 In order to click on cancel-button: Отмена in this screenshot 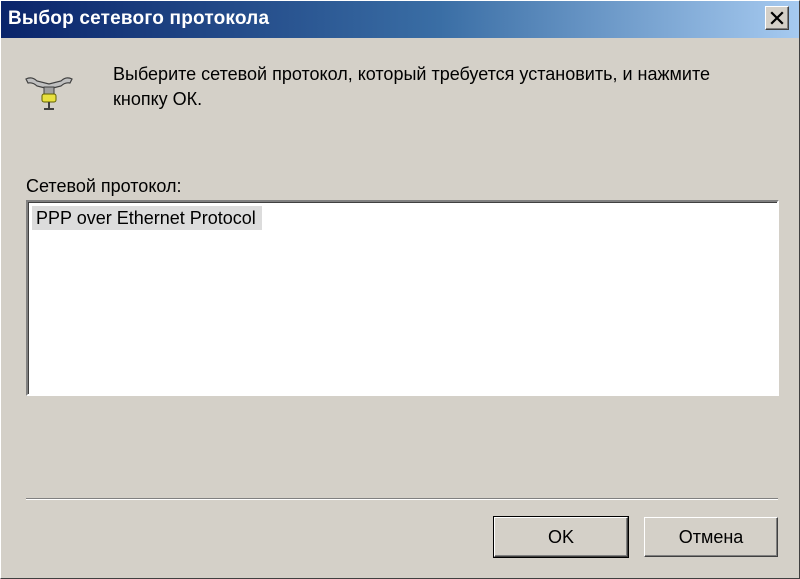, I will do `click(711, 537)`.